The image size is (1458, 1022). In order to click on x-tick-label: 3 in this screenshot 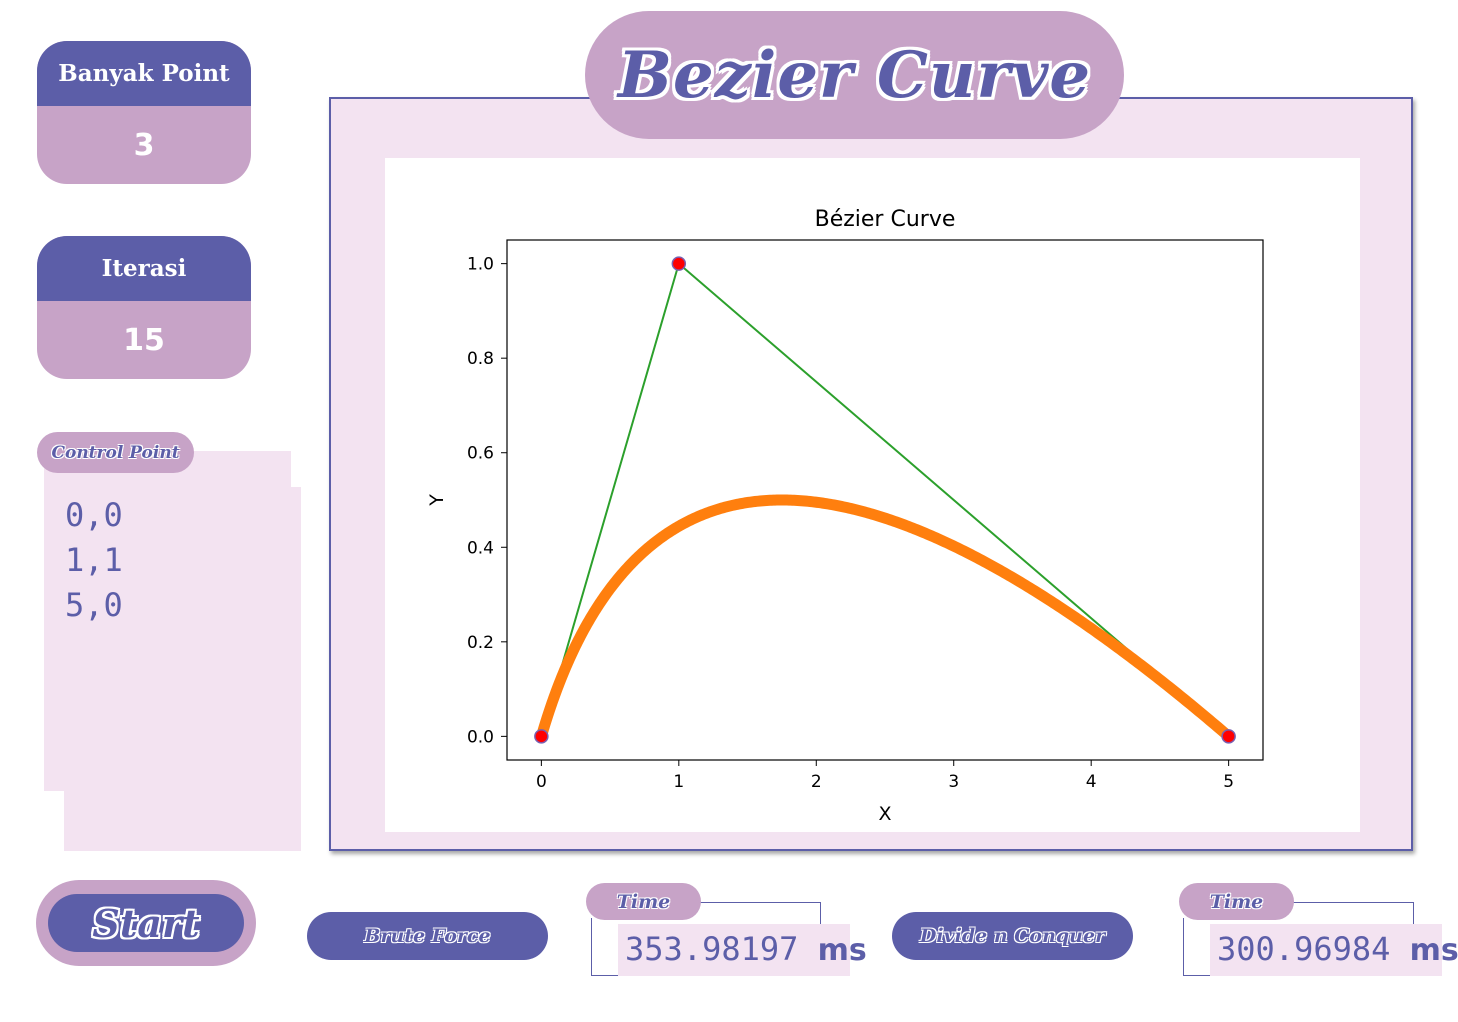, I will do `click(953, 782)`.